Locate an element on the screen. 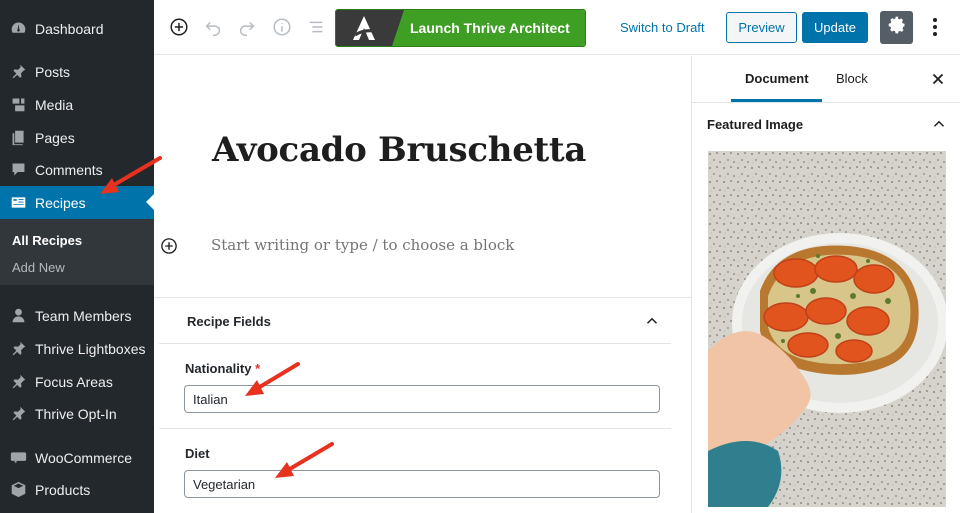  sidebar-item-label: Pages is located at coordinates (55, 137).